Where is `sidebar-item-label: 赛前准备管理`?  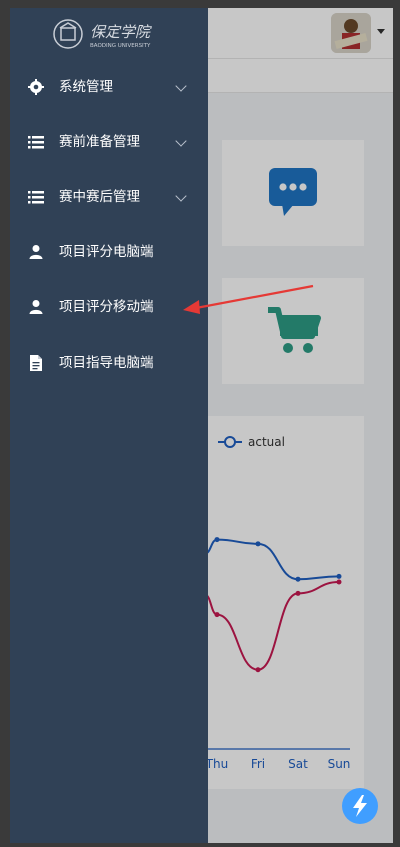
sidebar-item-label: 赛前准备管理 is located at coordinates (99, 142).